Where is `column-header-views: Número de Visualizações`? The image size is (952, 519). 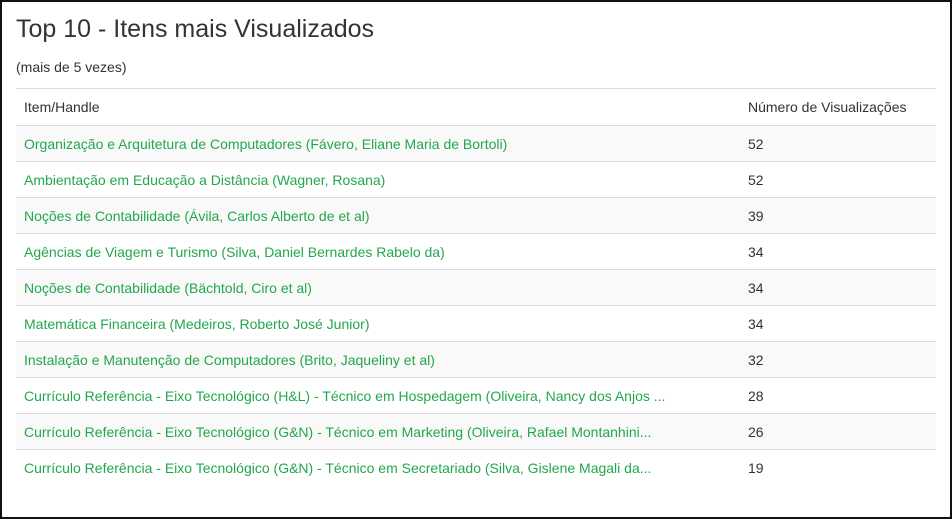 column-header-views: Número de Visualizações is located at coordinates (838, 107).